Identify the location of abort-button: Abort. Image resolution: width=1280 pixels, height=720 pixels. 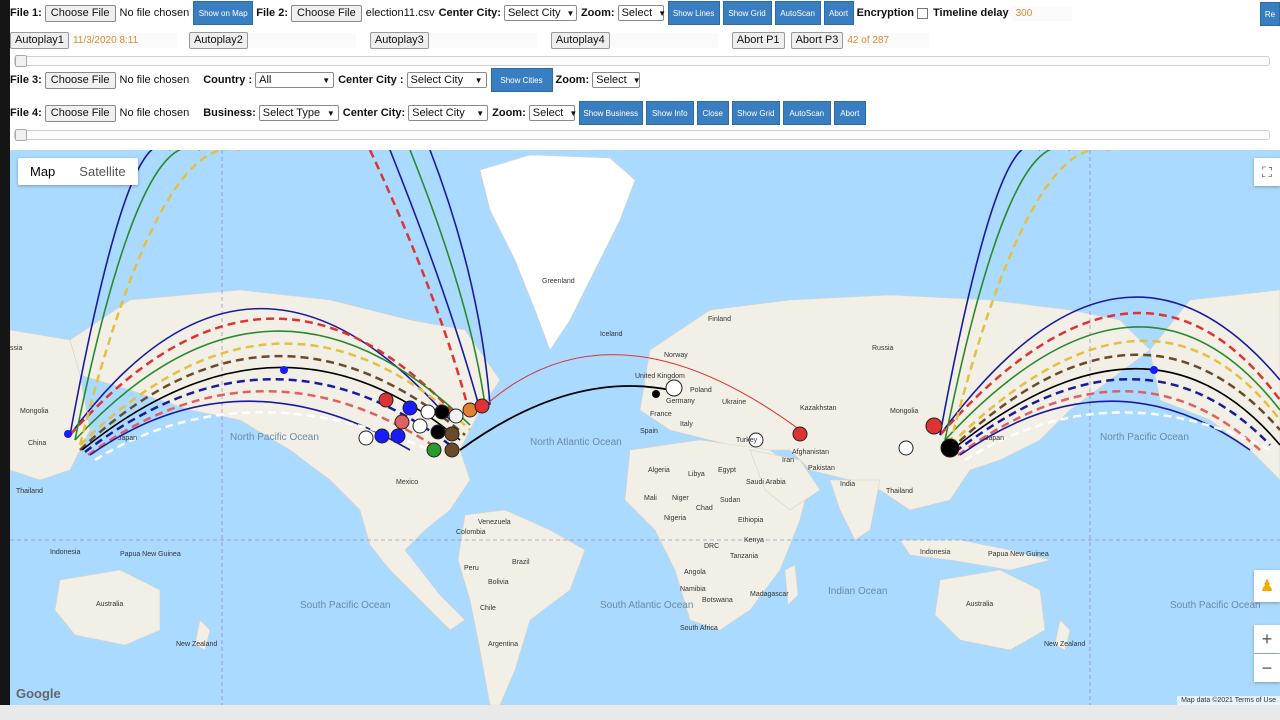
(838, 13).